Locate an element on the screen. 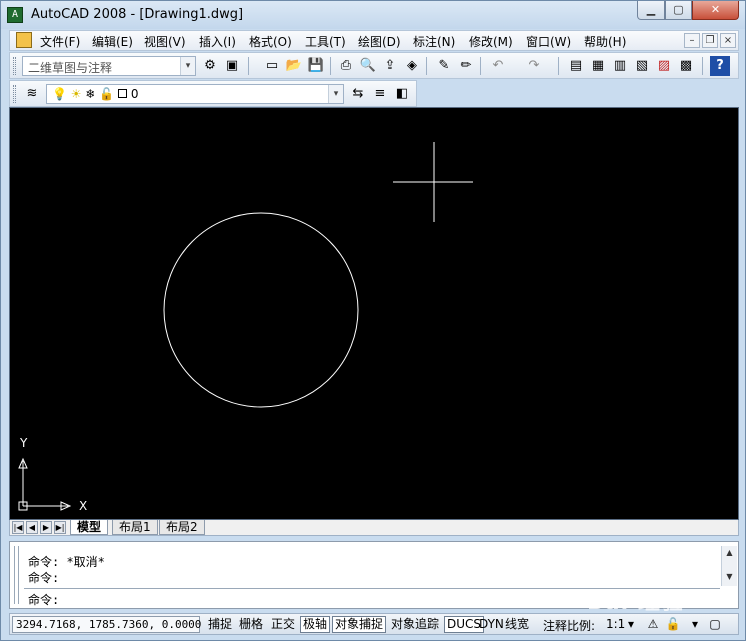 The image size is (746, 641). clean-screen-icon: ▢ is located at coordinates (715, 624).